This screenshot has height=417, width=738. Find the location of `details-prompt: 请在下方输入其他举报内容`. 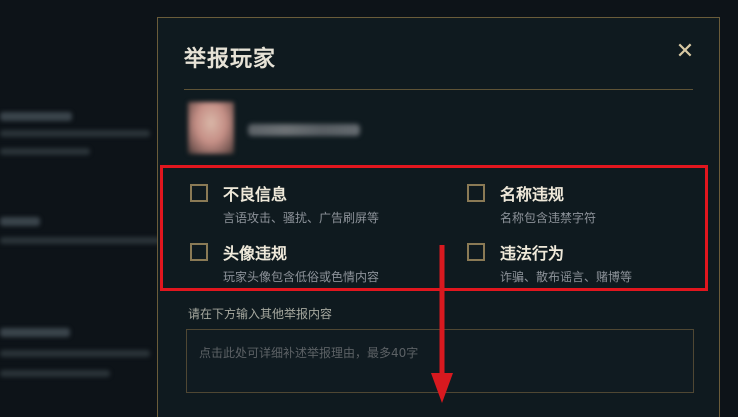

details-prompt: 请在下方输入其他举报内容 is located at coordinates (260, 314).